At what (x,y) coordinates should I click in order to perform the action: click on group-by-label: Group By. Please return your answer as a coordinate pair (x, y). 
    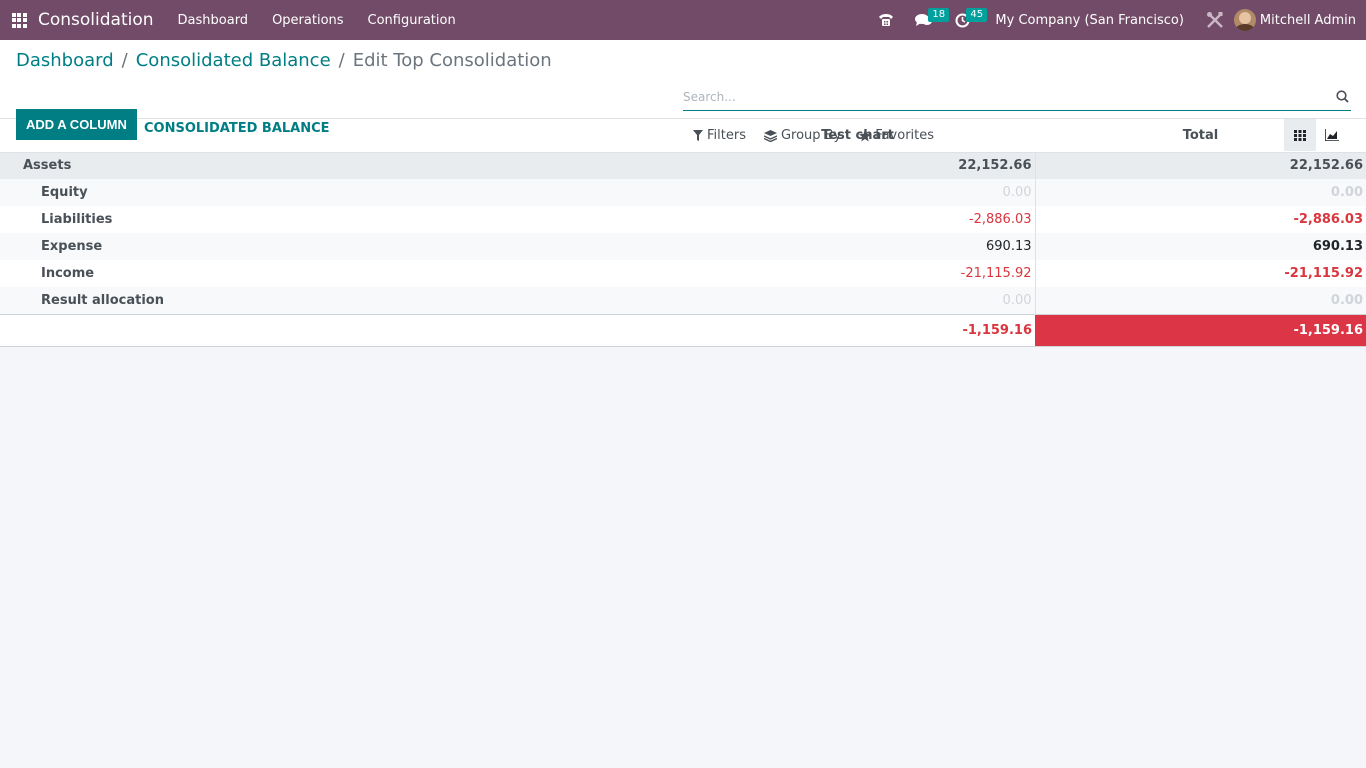
    Looking at the image, I should click on (811, 135).